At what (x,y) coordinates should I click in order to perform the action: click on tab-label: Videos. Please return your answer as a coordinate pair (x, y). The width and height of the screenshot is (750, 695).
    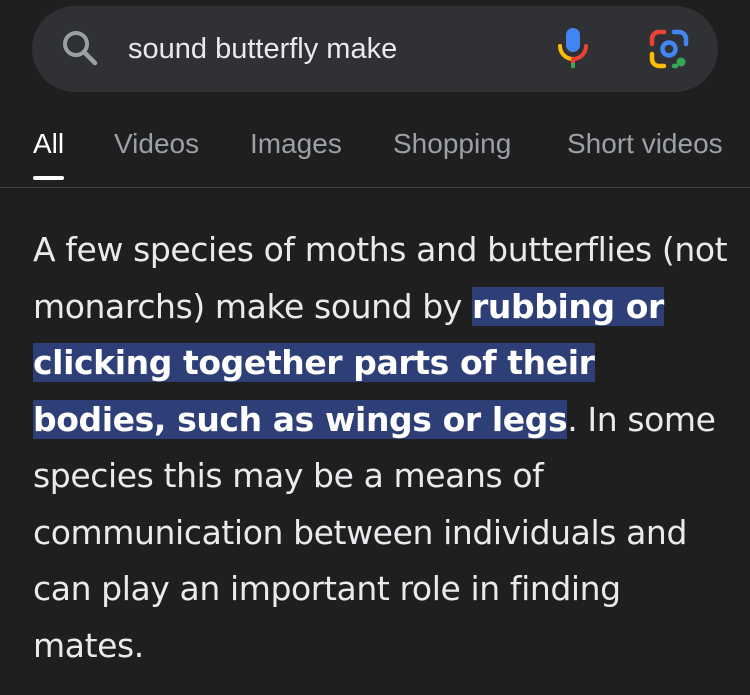
    Looking at the image, I should click on (157, 143).